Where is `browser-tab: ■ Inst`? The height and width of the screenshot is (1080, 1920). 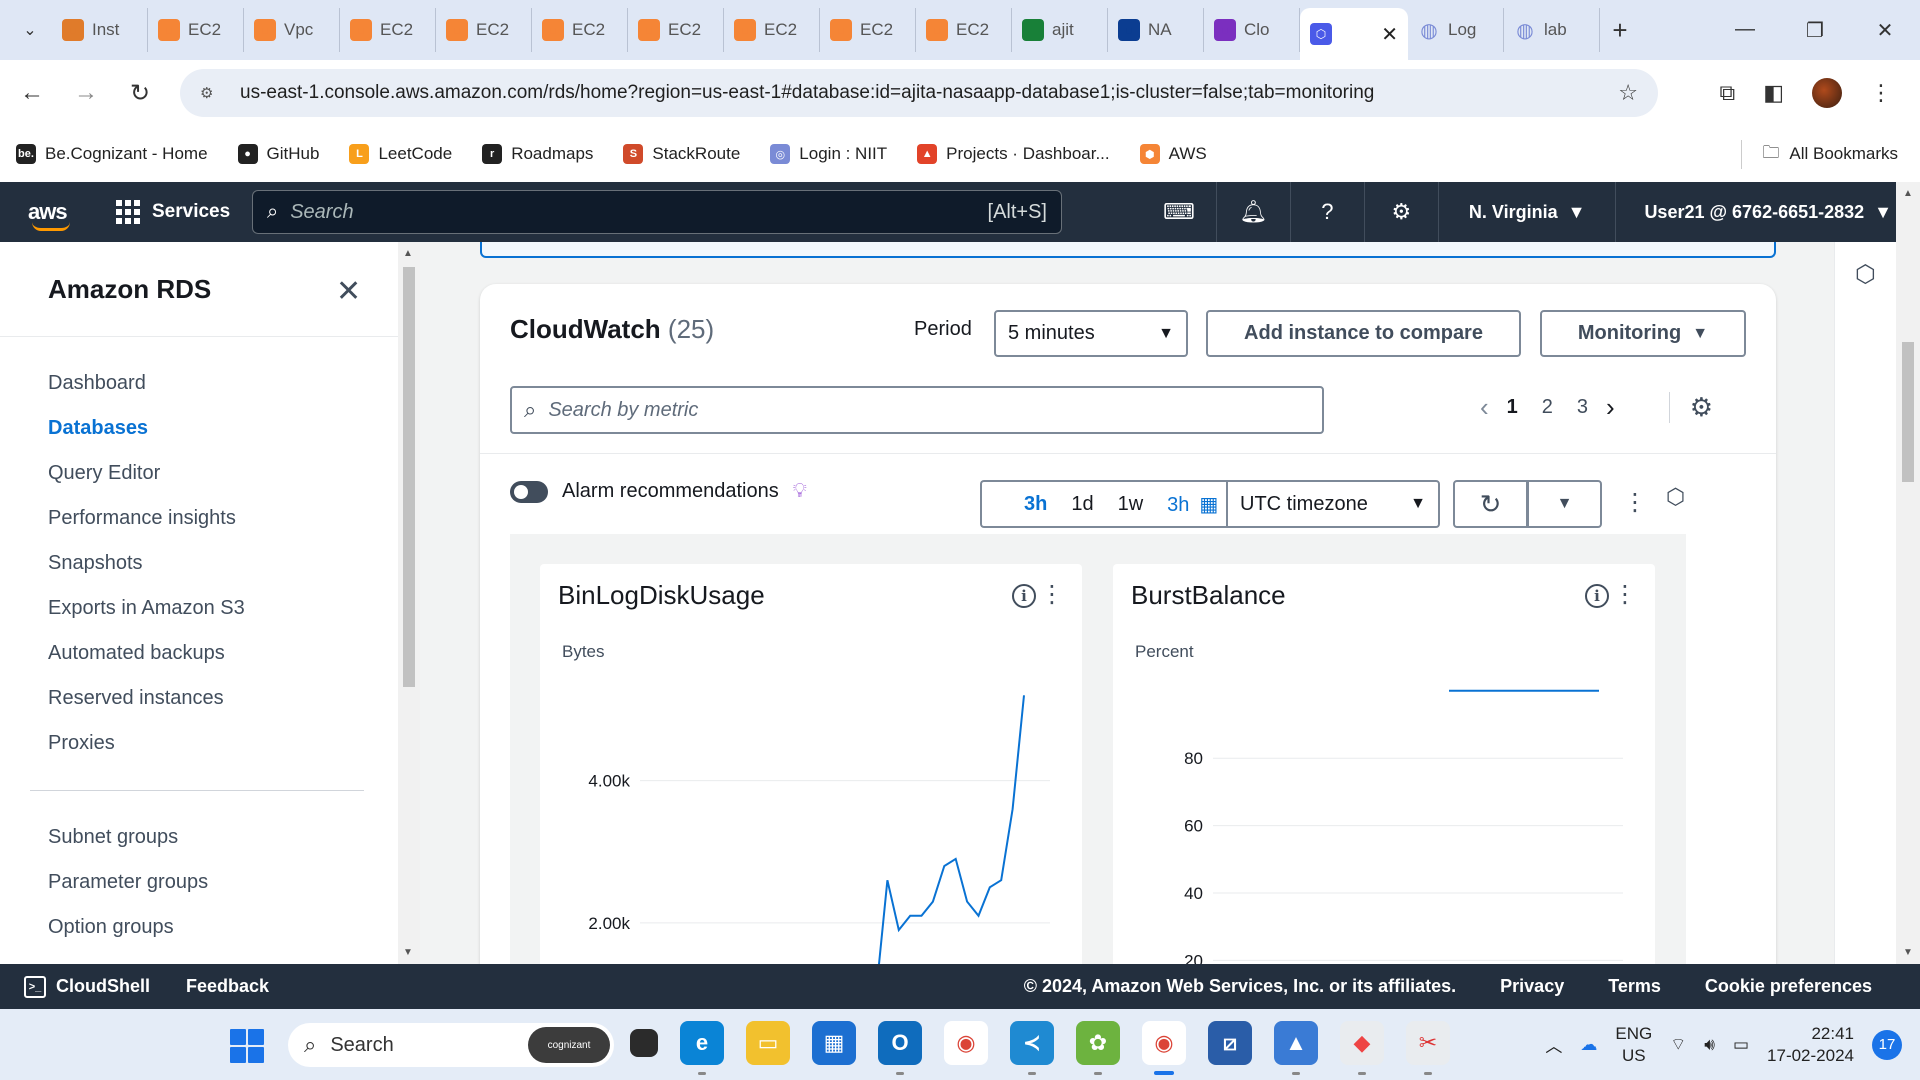
browser-tab: ■ Inst is located at coordinates (100, 30).